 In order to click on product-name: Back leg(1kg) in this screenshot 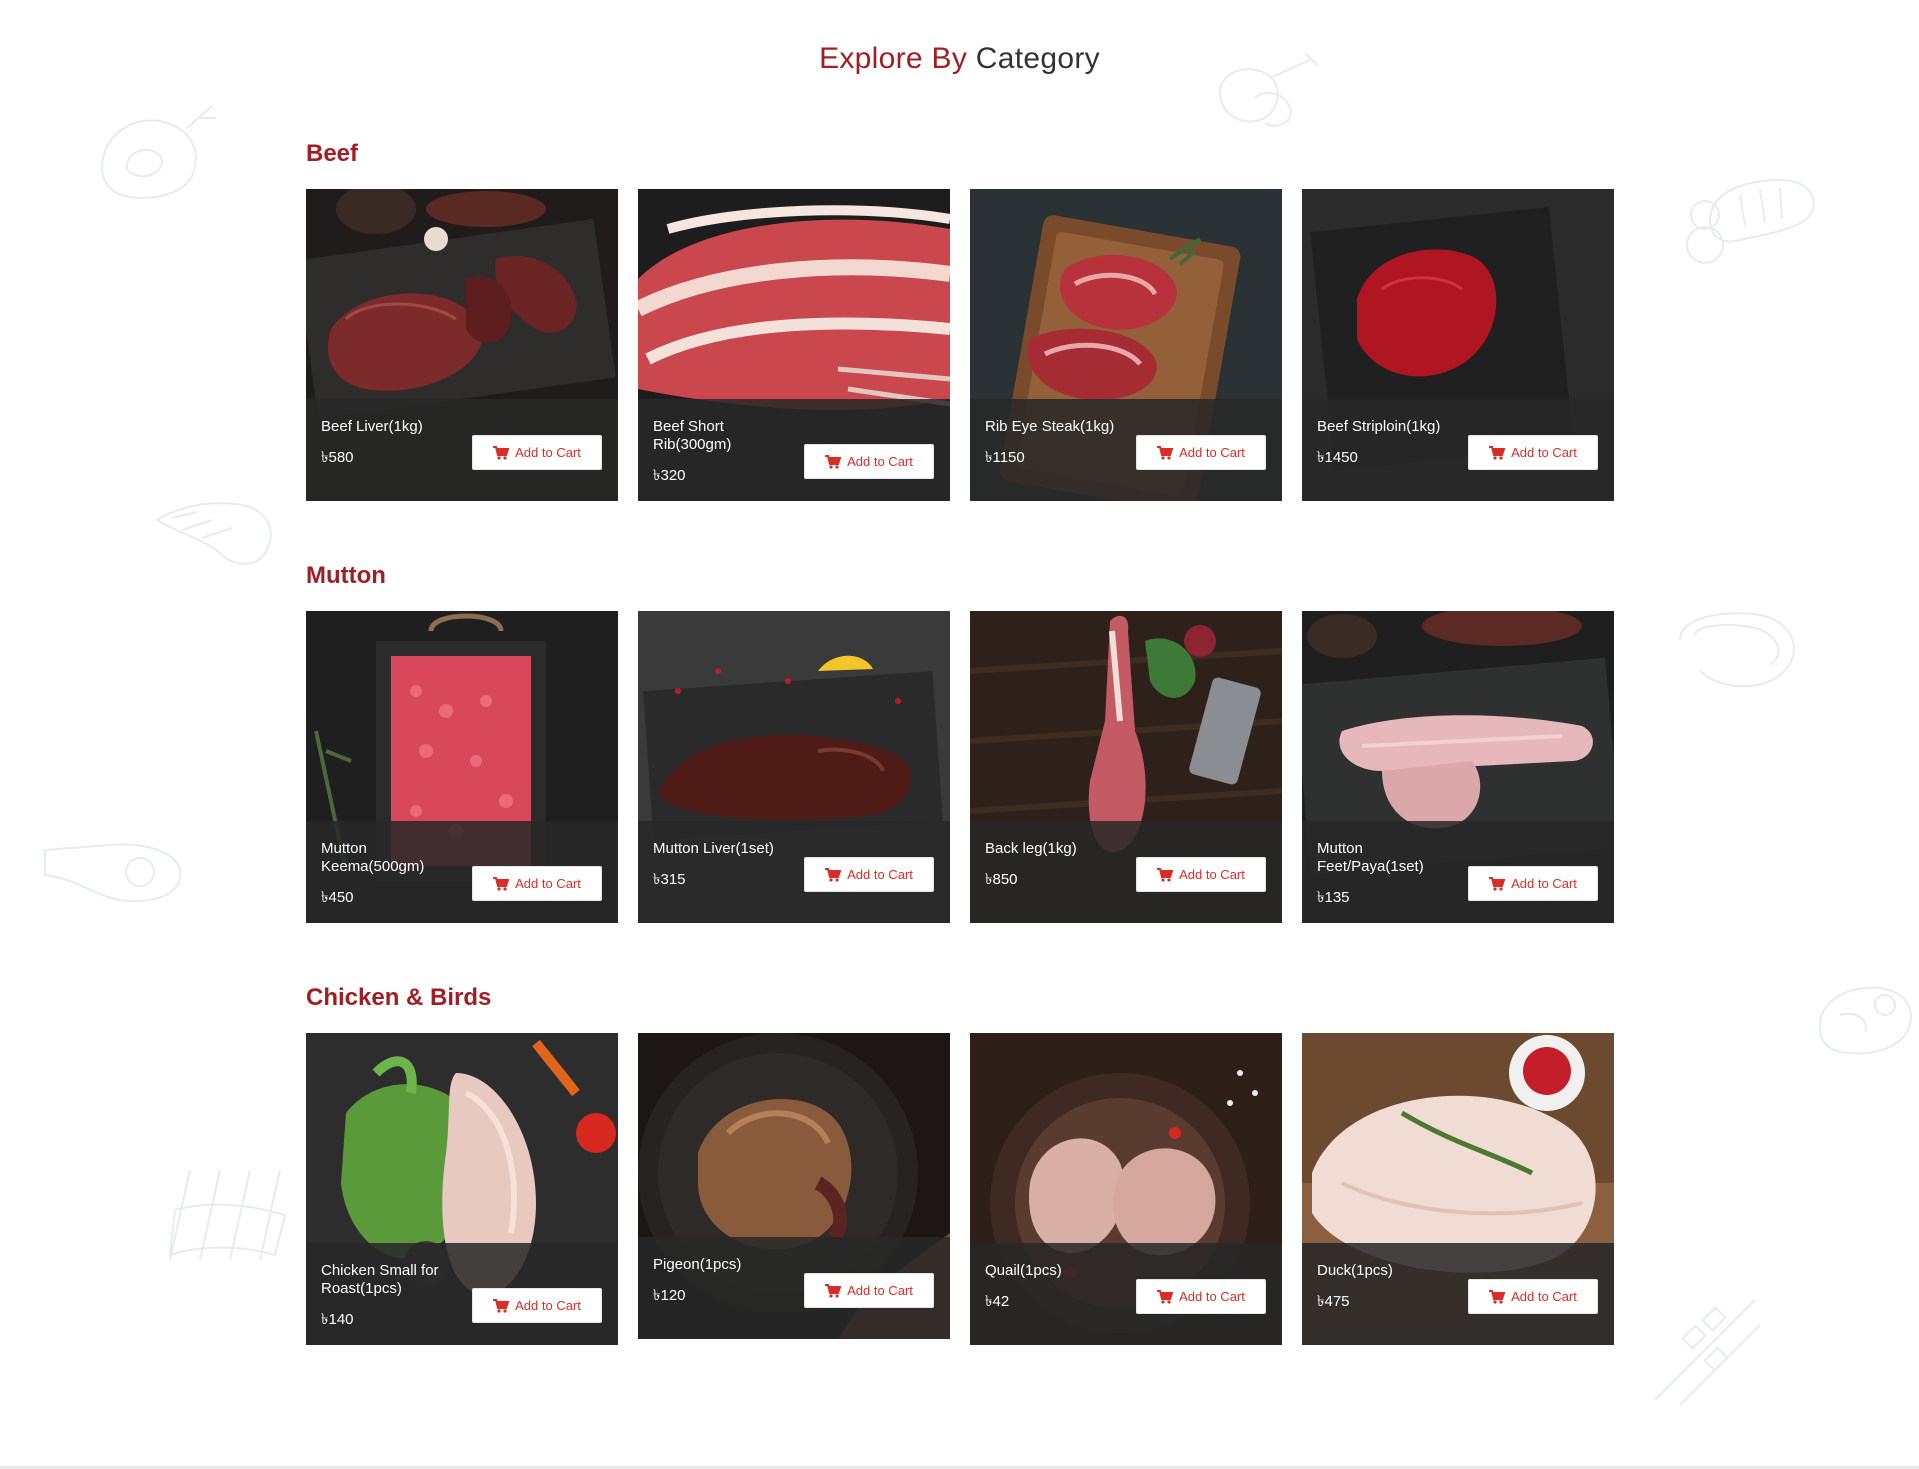, I will do `click(1031, 848)`.